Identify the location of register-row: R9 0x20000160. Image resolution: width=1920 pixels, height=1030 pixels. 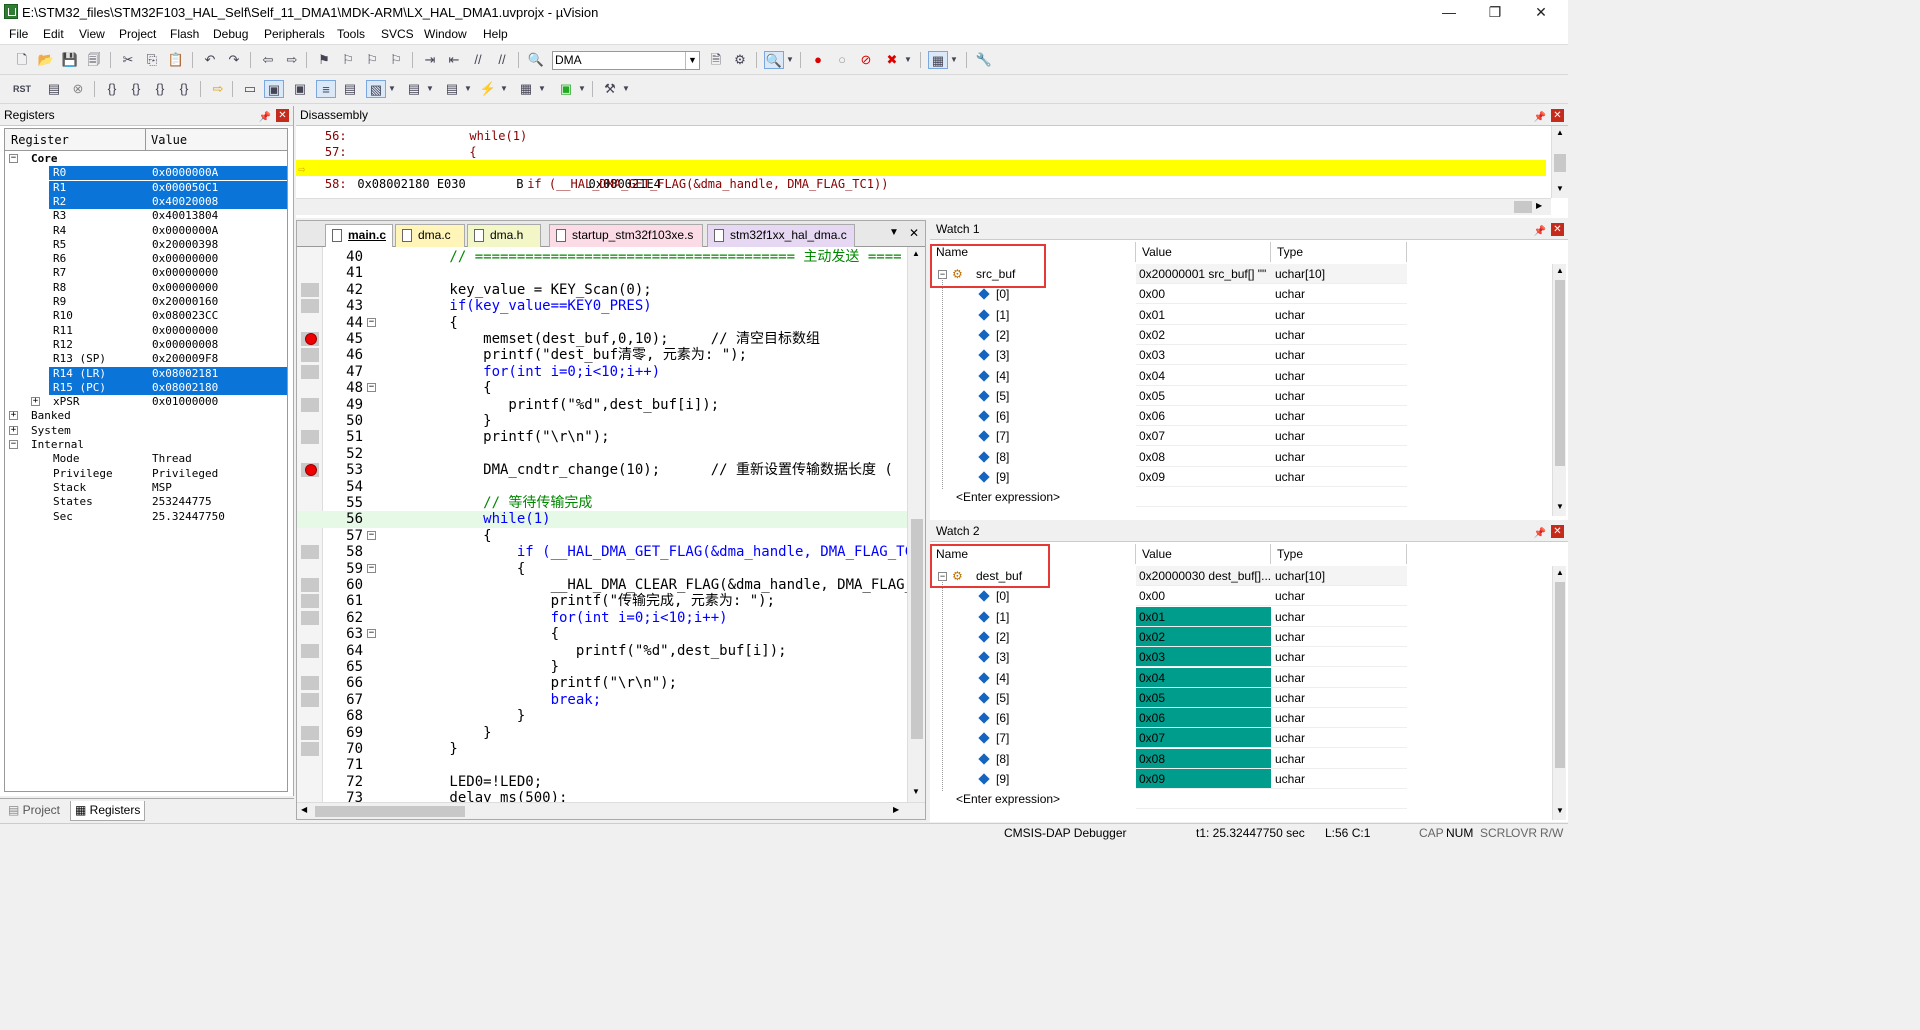
(146, 302).